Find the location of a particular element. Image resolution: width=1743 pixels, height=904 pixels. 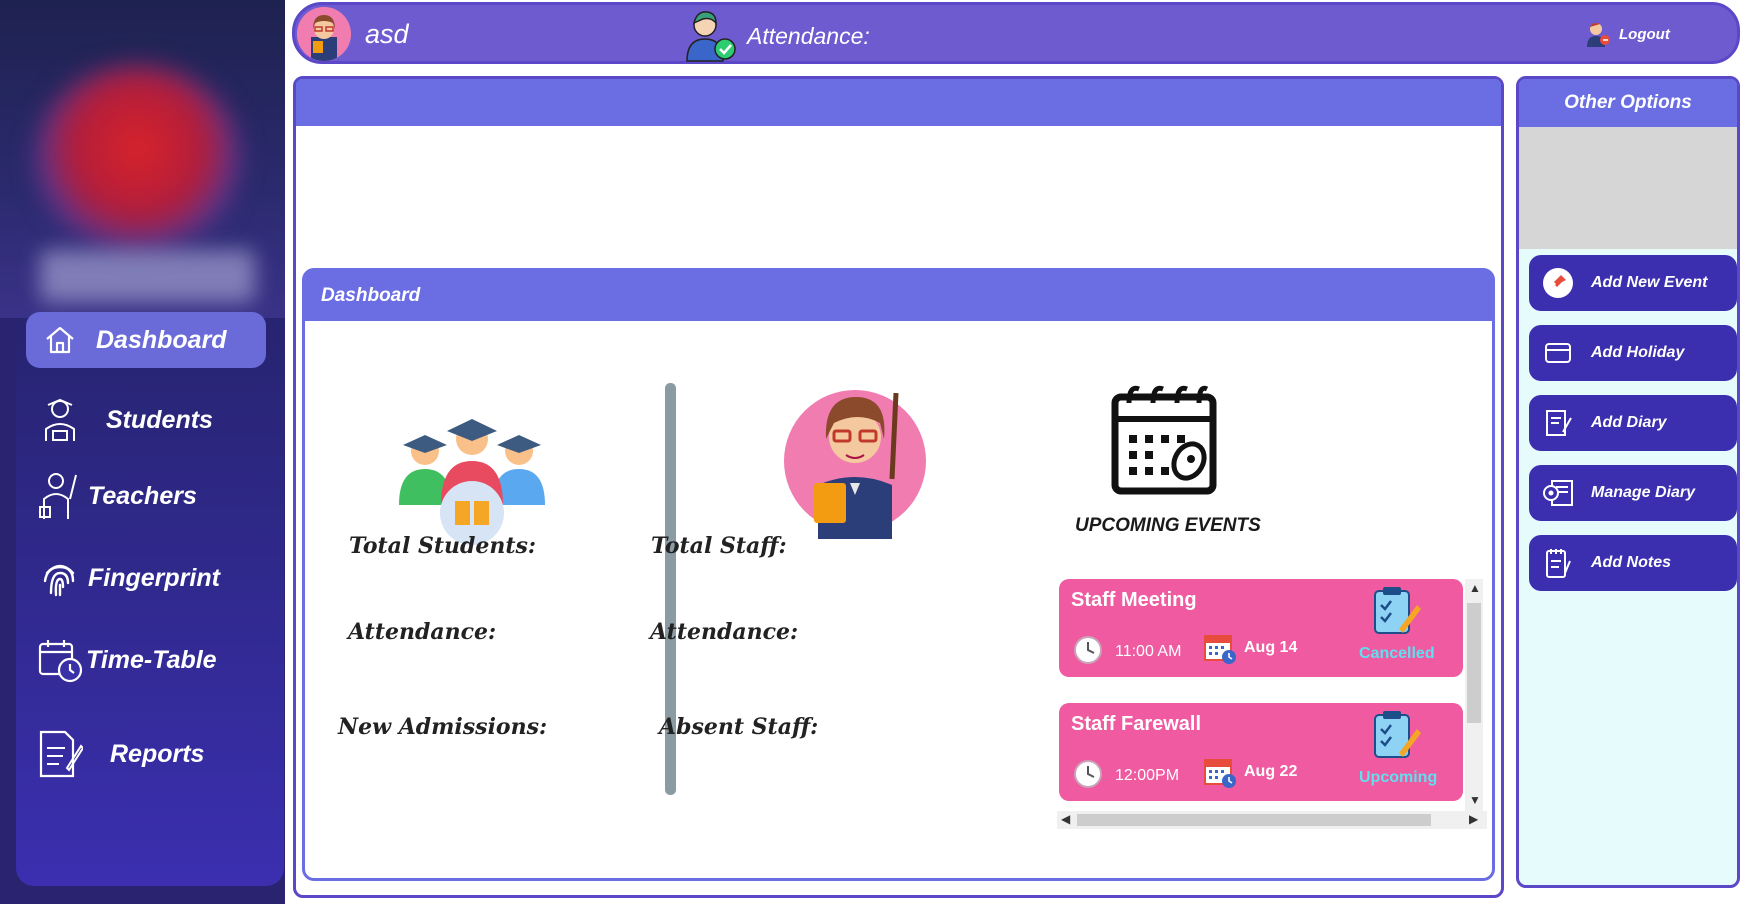

button-label: Add Holiday is located at coordinates (1638, 352).